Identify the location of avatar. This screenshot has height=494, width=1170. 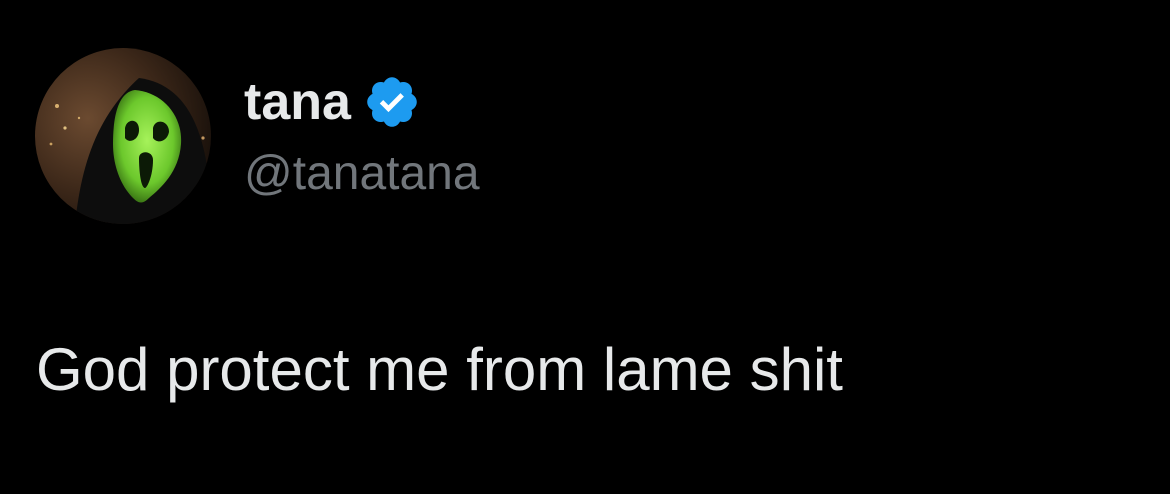
(123, 136).